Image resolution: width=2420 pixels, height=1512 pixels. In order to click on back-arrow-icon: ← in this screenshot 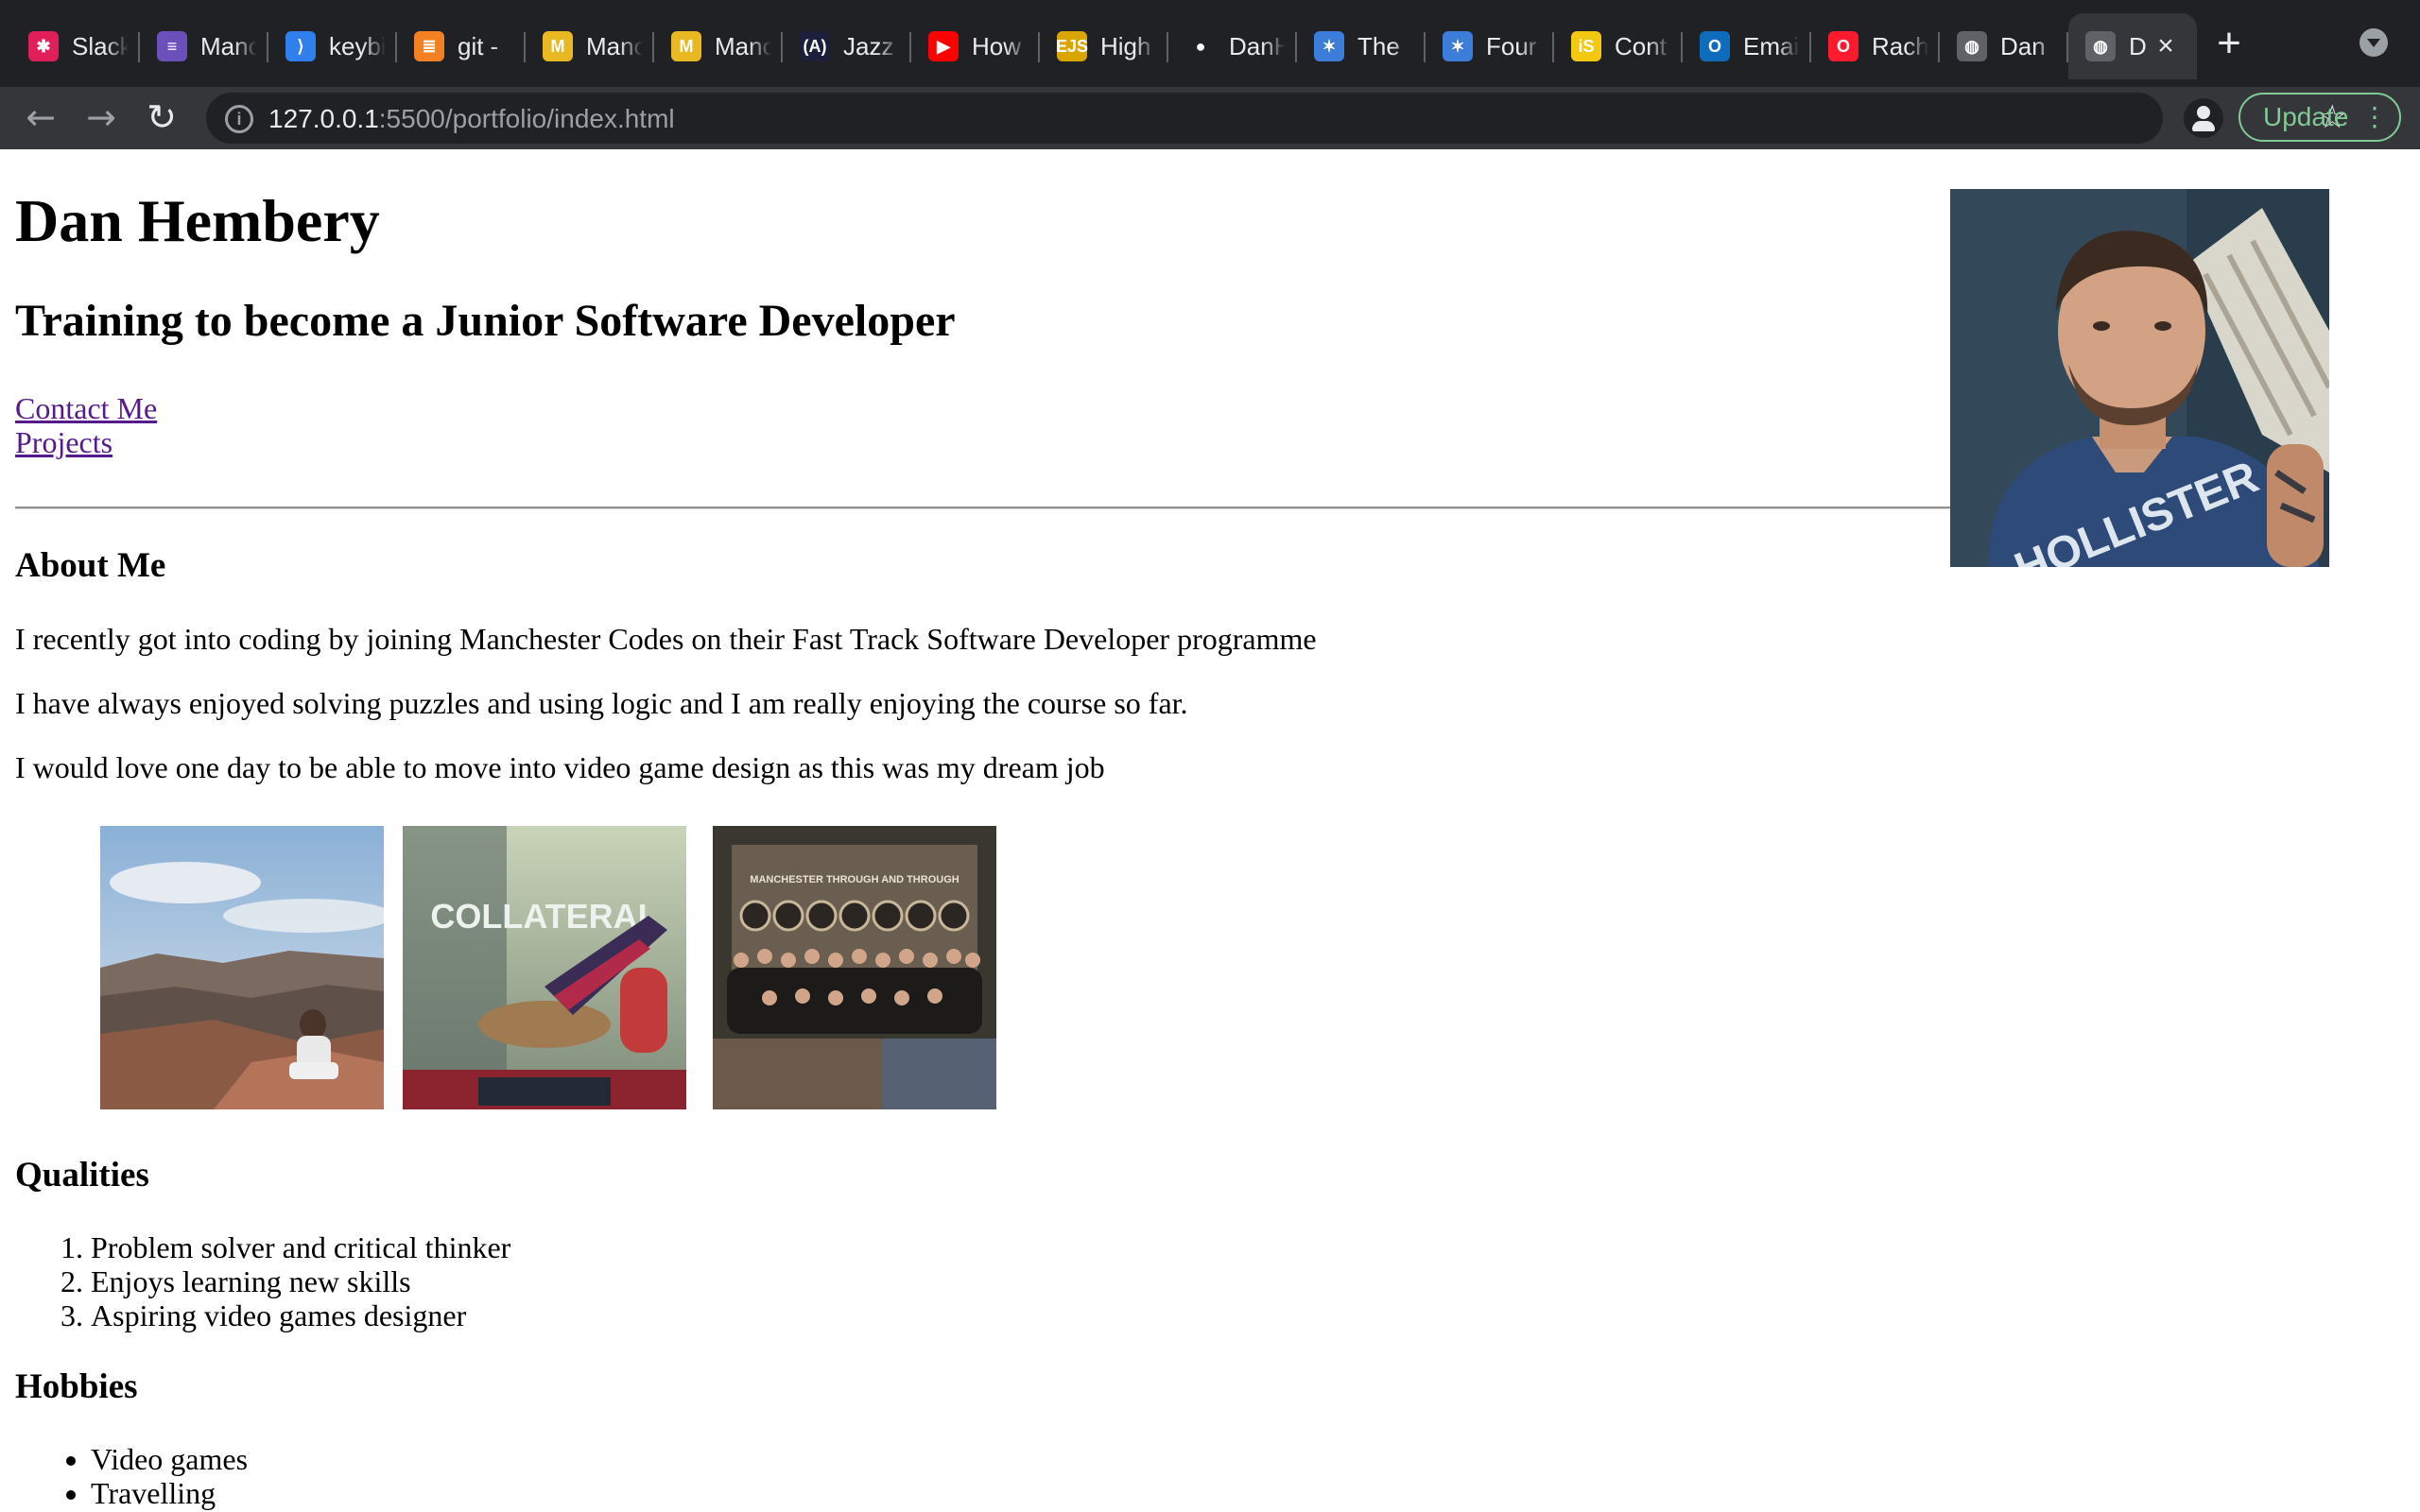, I will do `click(40, 118)`.